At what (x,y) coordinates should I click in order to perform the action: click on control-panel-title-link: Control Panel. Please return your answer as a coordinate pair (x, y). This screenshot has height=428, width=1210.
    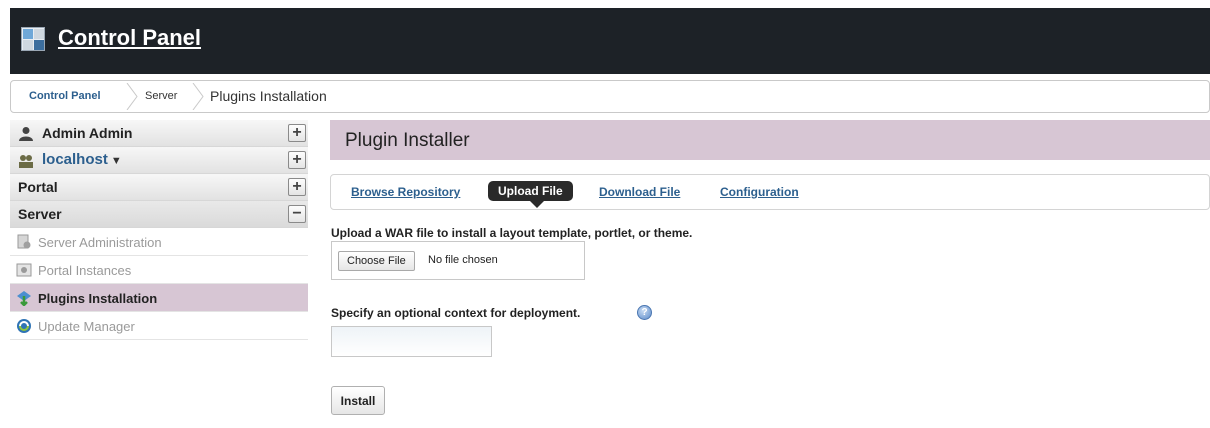
    Looking at the image, I should click on (129, 38).